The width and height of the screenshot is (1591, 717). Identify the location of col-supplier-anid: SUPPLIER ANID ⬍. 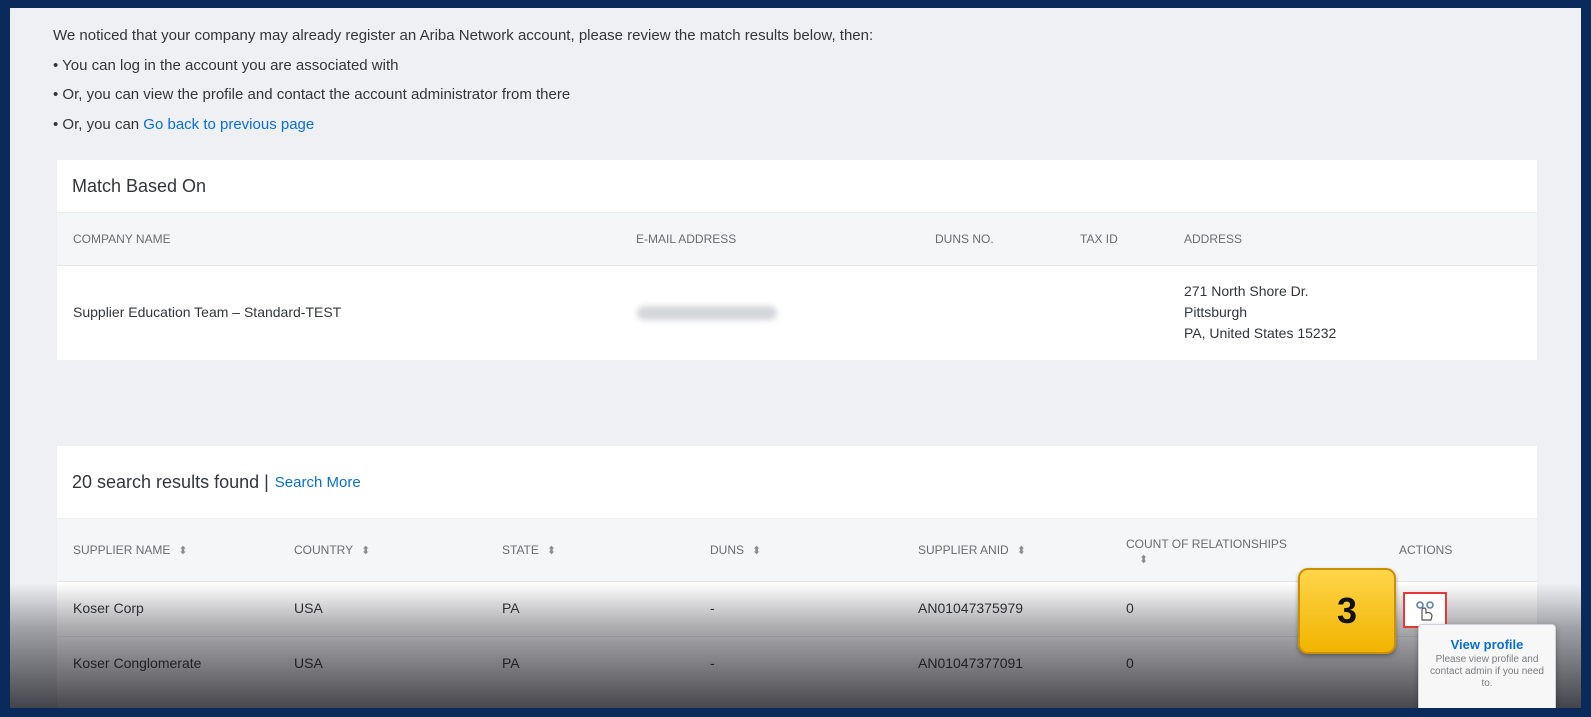
(972, 550).